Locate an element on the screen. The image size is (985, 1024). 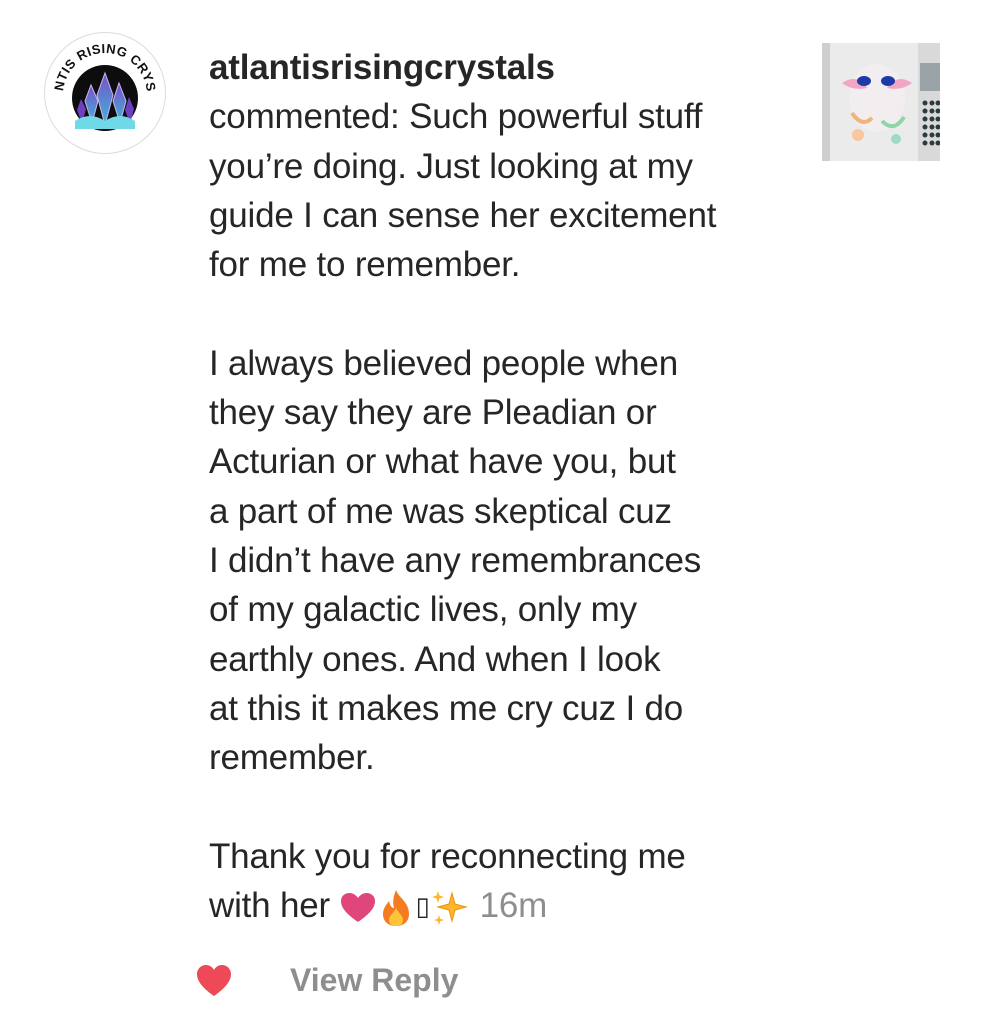
comment-actions: View Reply is located at coordinates (396, 983).